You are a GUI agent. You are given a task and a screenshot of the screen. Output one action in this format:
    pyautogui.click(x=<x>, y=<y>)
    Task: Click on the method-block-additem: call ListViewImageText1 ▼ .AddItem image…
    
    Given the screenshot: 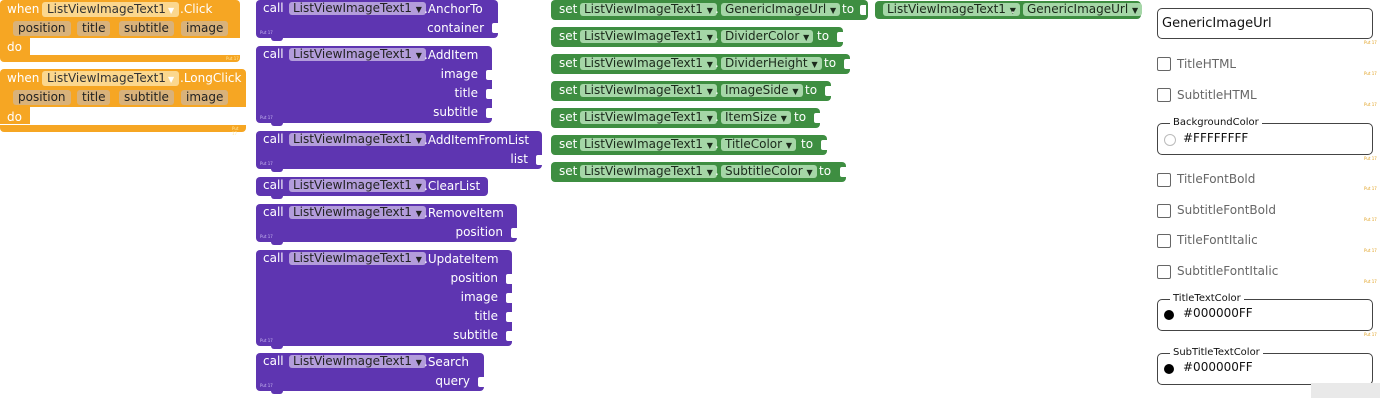 What is the action you would take?
    pyautogui.click(x=374, y=86)
    